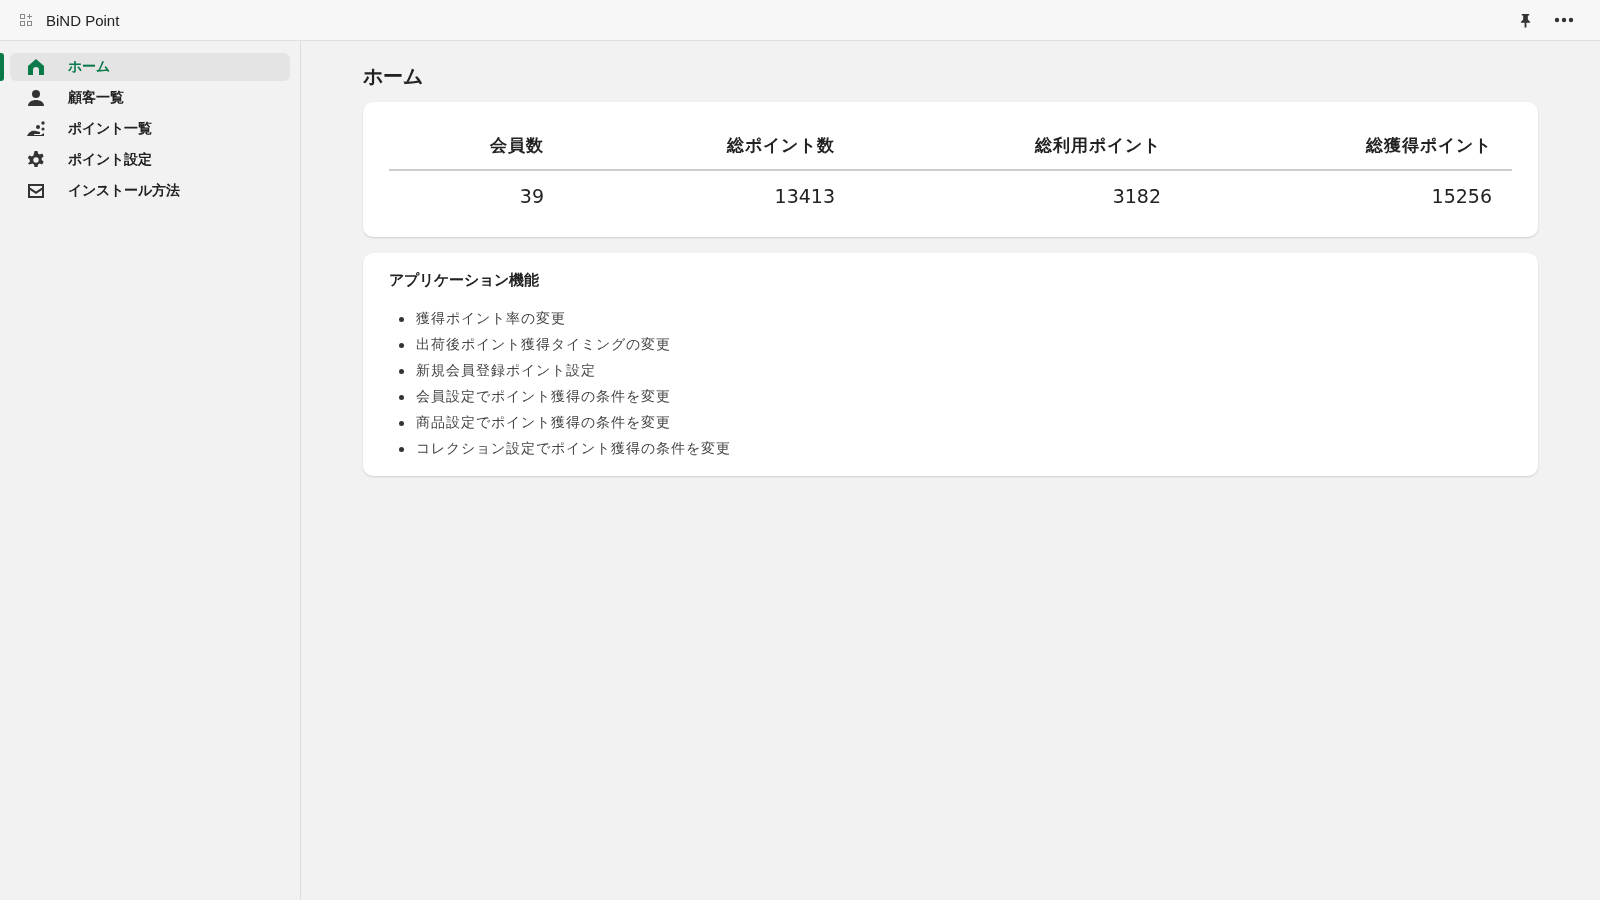 This screenshot has height=900, width=1600. What do you see at coordinates (2, 67) in the screenshot?
I see `selection-indicator` at bounding box center [2, 67].